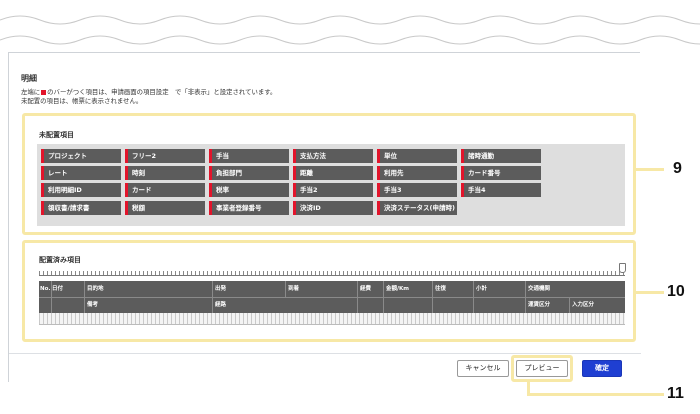 The image size is (700, 414). Describe the element at coordinates (365, 289) in the screenshot. I see `header-expense-type: 経費` at that location.